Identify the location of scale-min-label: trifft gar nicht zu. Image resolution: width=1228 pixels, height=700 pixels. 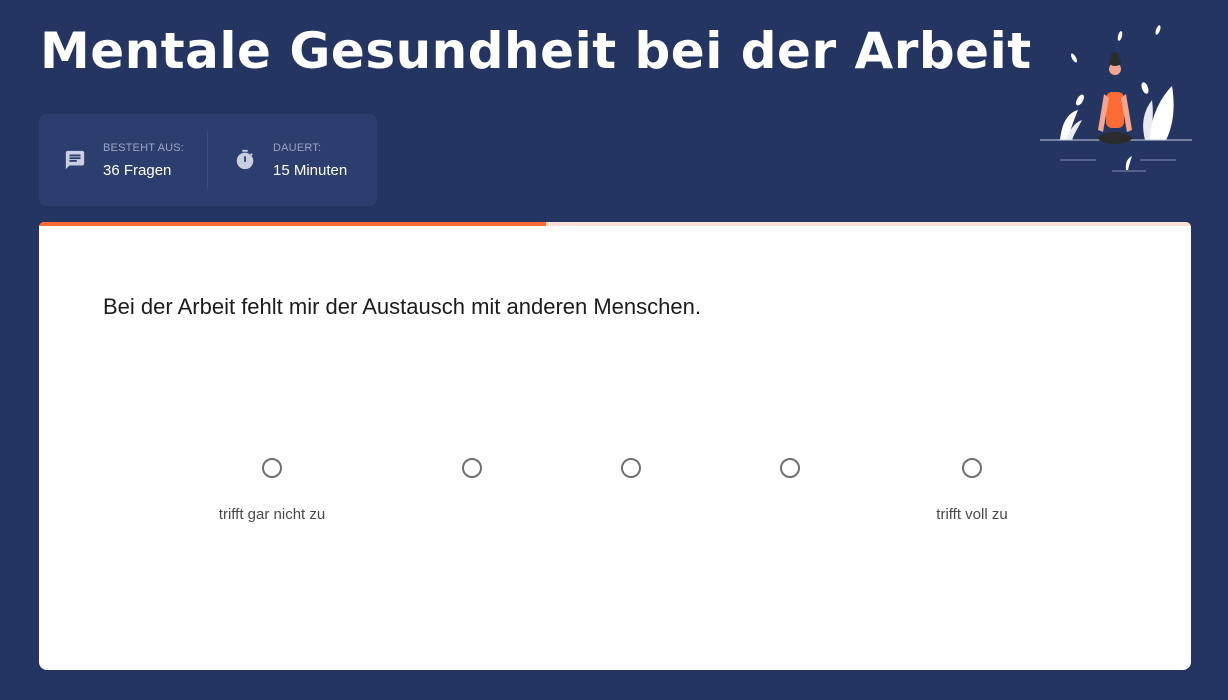
(272, 514).